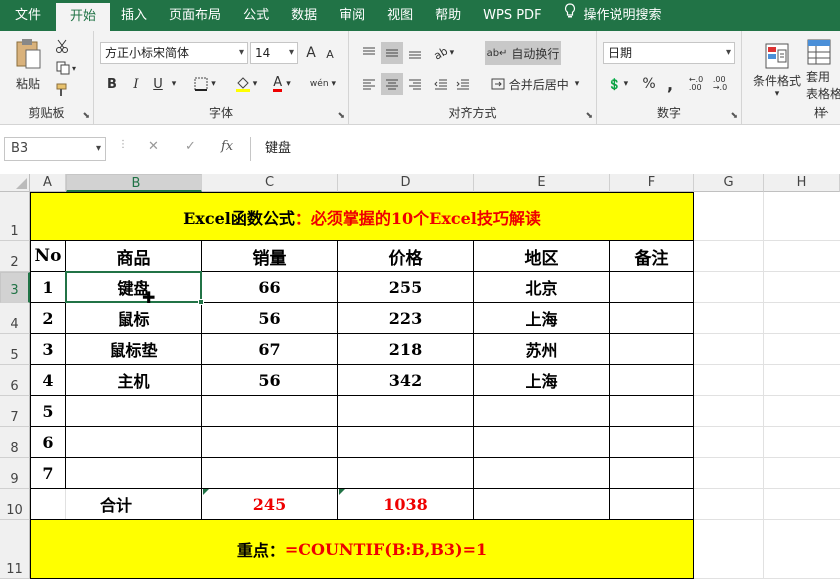 The image size is (840, 579). I want to click on tab-review: 审阅, so click(352, 15).